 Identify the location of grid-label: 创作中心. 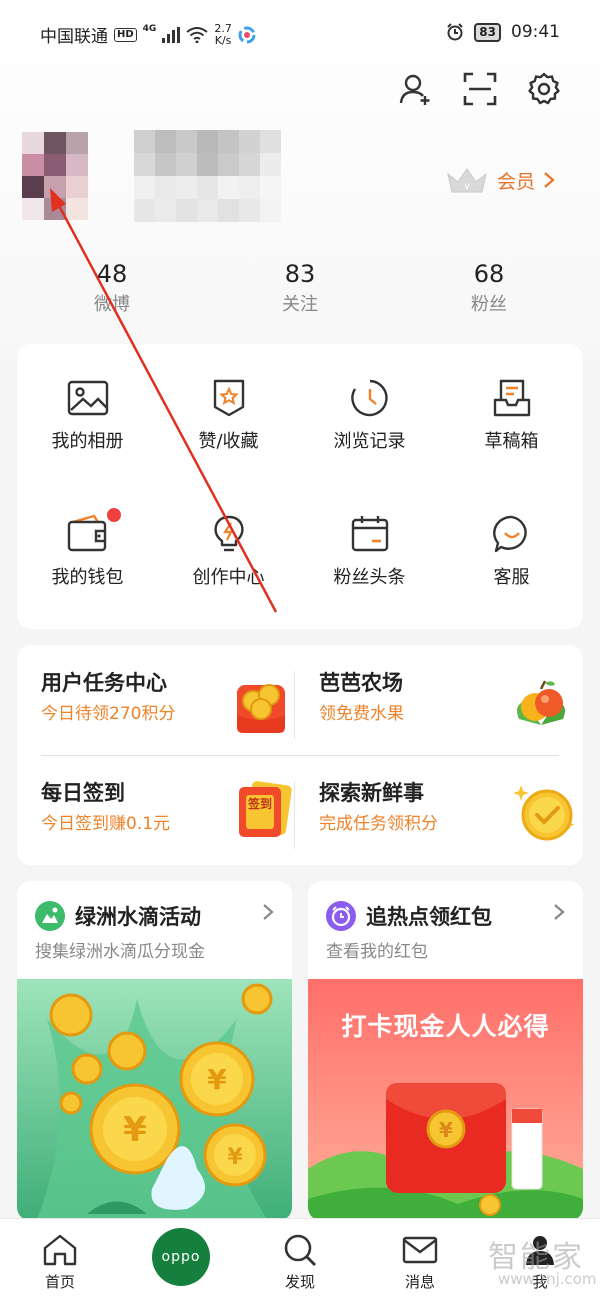
(228, 577).